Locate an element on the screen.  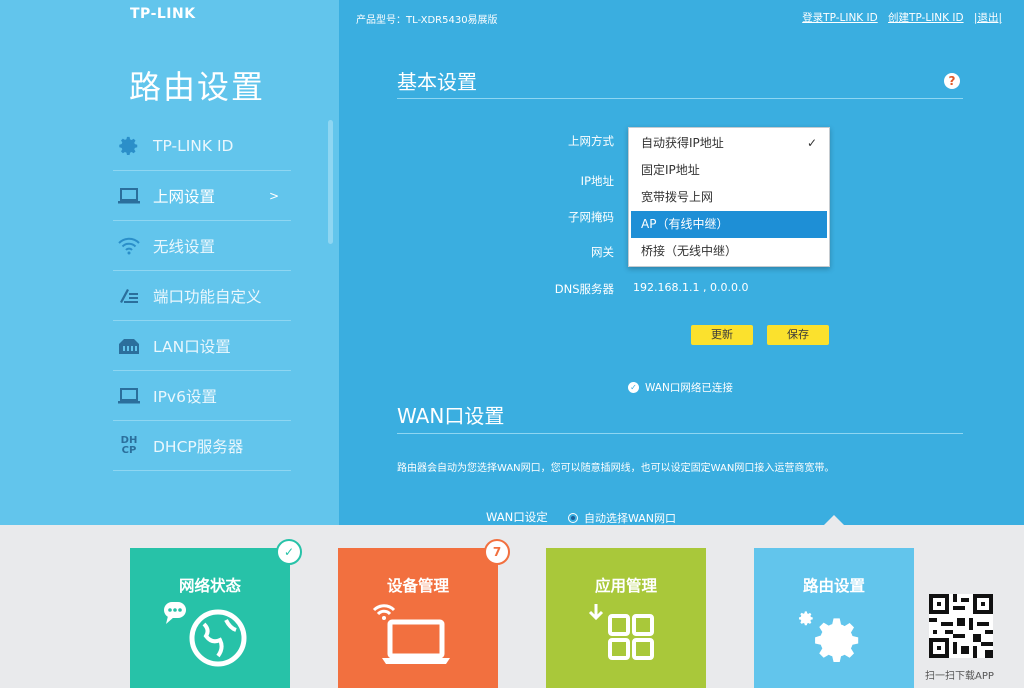
dhcp-icon-text-bottom: CP is located at coordinates (129, 450).